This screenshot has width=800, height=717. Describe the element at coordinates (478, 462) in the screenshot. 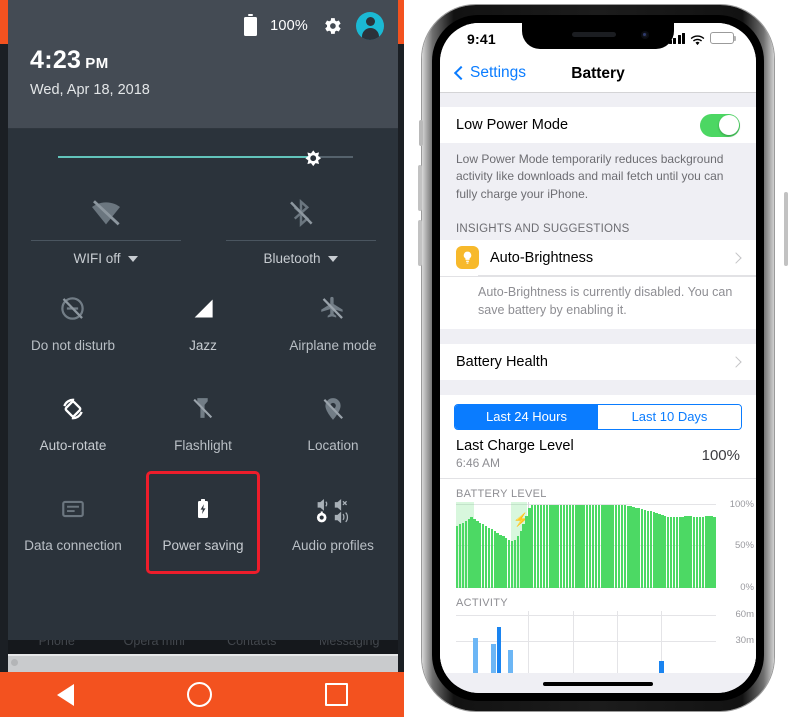

I see `last-charge-time: 6:46 AM` at that location.